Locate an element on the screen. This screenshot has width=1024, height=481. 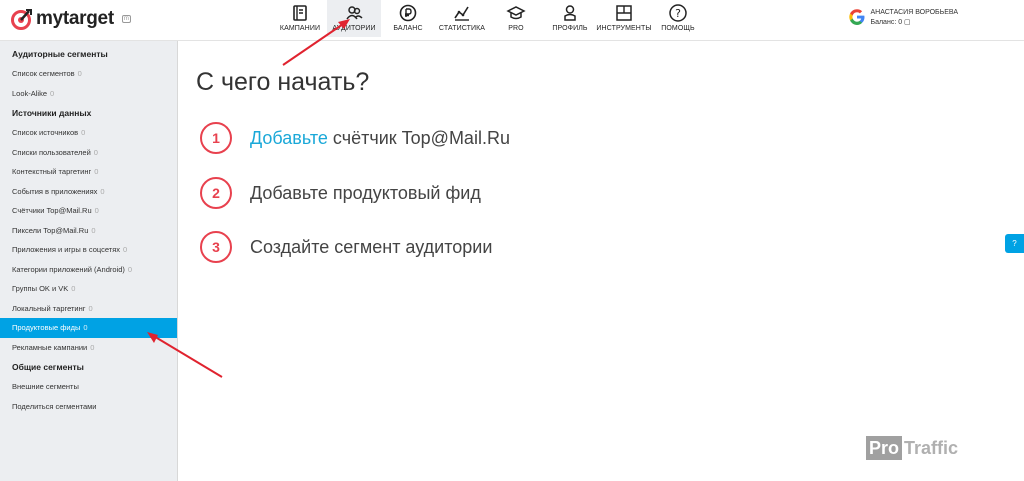
sidebar-item-label: Счётчики Top@Mail.Ru is located at coordinates (52, 210).